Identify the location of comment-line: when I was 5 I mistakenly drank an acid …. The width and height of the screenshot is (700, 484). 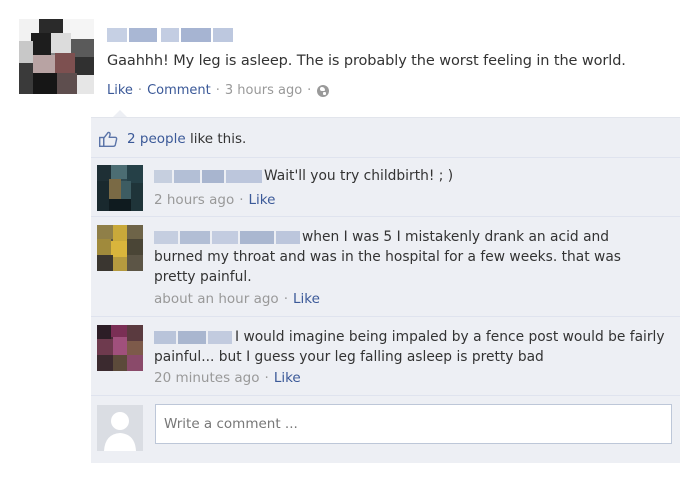
(456, 237).